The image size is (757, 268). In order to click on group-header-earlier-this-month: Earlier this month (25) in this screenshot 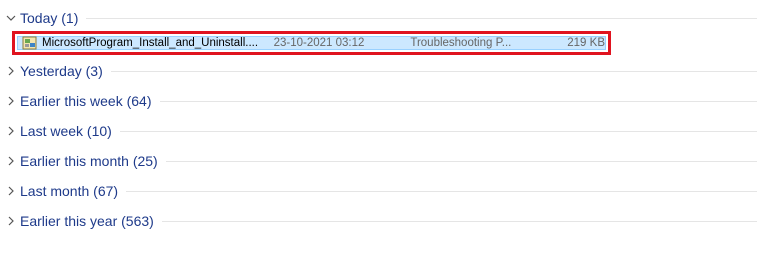, I will do `click(378, 161)`.